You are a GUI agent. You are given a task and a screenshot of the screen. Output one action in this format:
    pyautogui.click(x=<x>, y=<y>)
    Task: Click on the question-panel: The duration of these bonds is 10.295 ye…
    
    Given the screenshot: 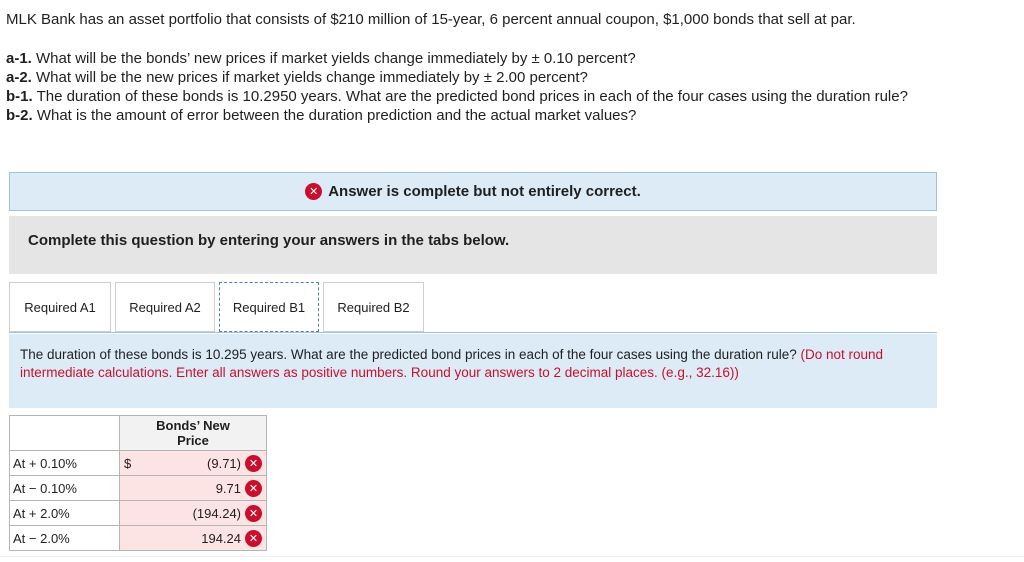 What is the action you would take?
    pyautogui.click(x=473, y=371)
    